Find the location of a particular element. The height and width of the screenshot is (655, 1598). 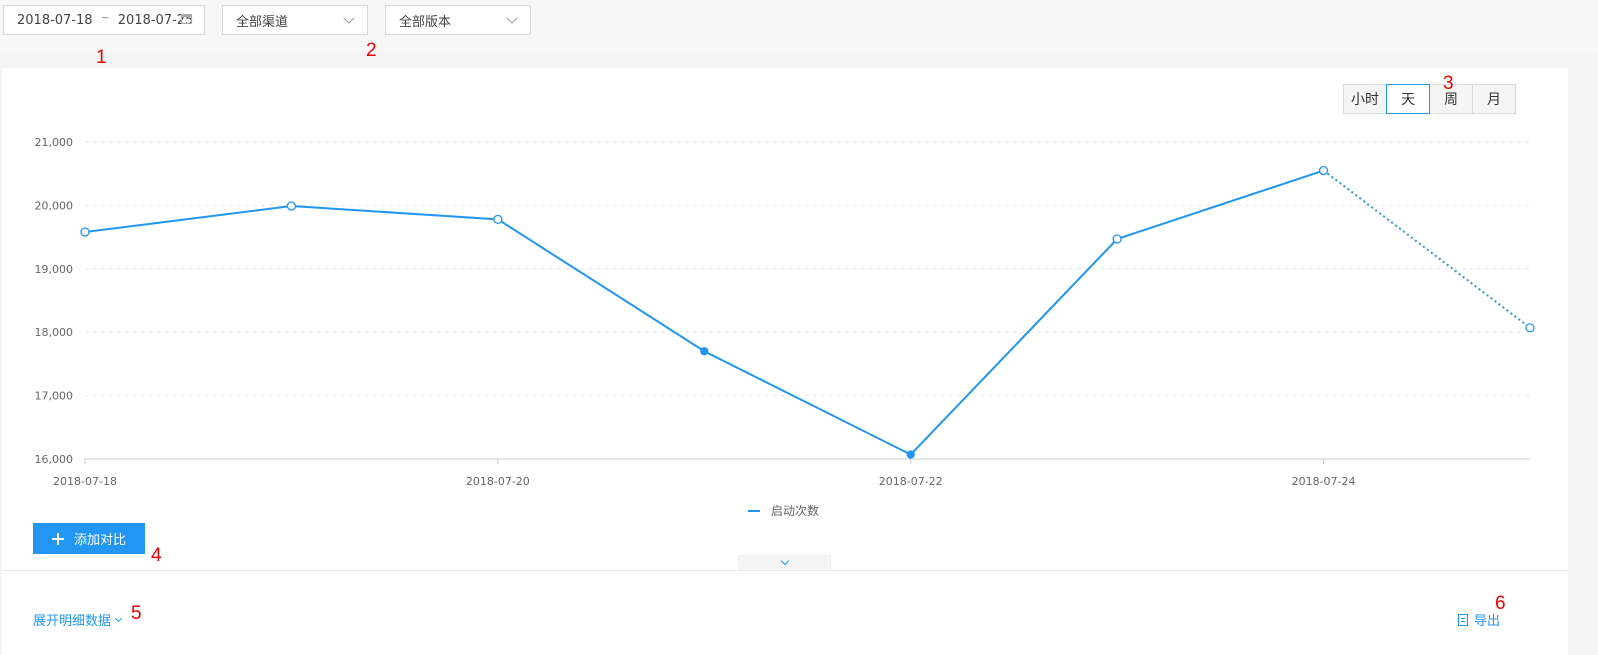

annotation-1: 1 is located at coordinates (101, 57).